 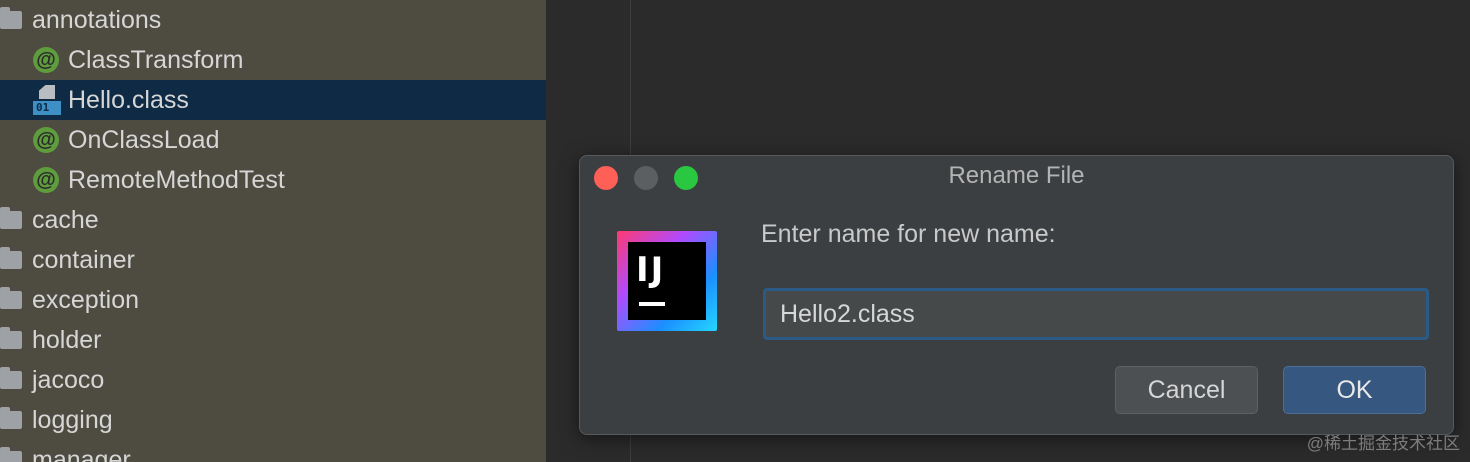 I want to click on class-file-icon: 01, so click(x=47, y=100).